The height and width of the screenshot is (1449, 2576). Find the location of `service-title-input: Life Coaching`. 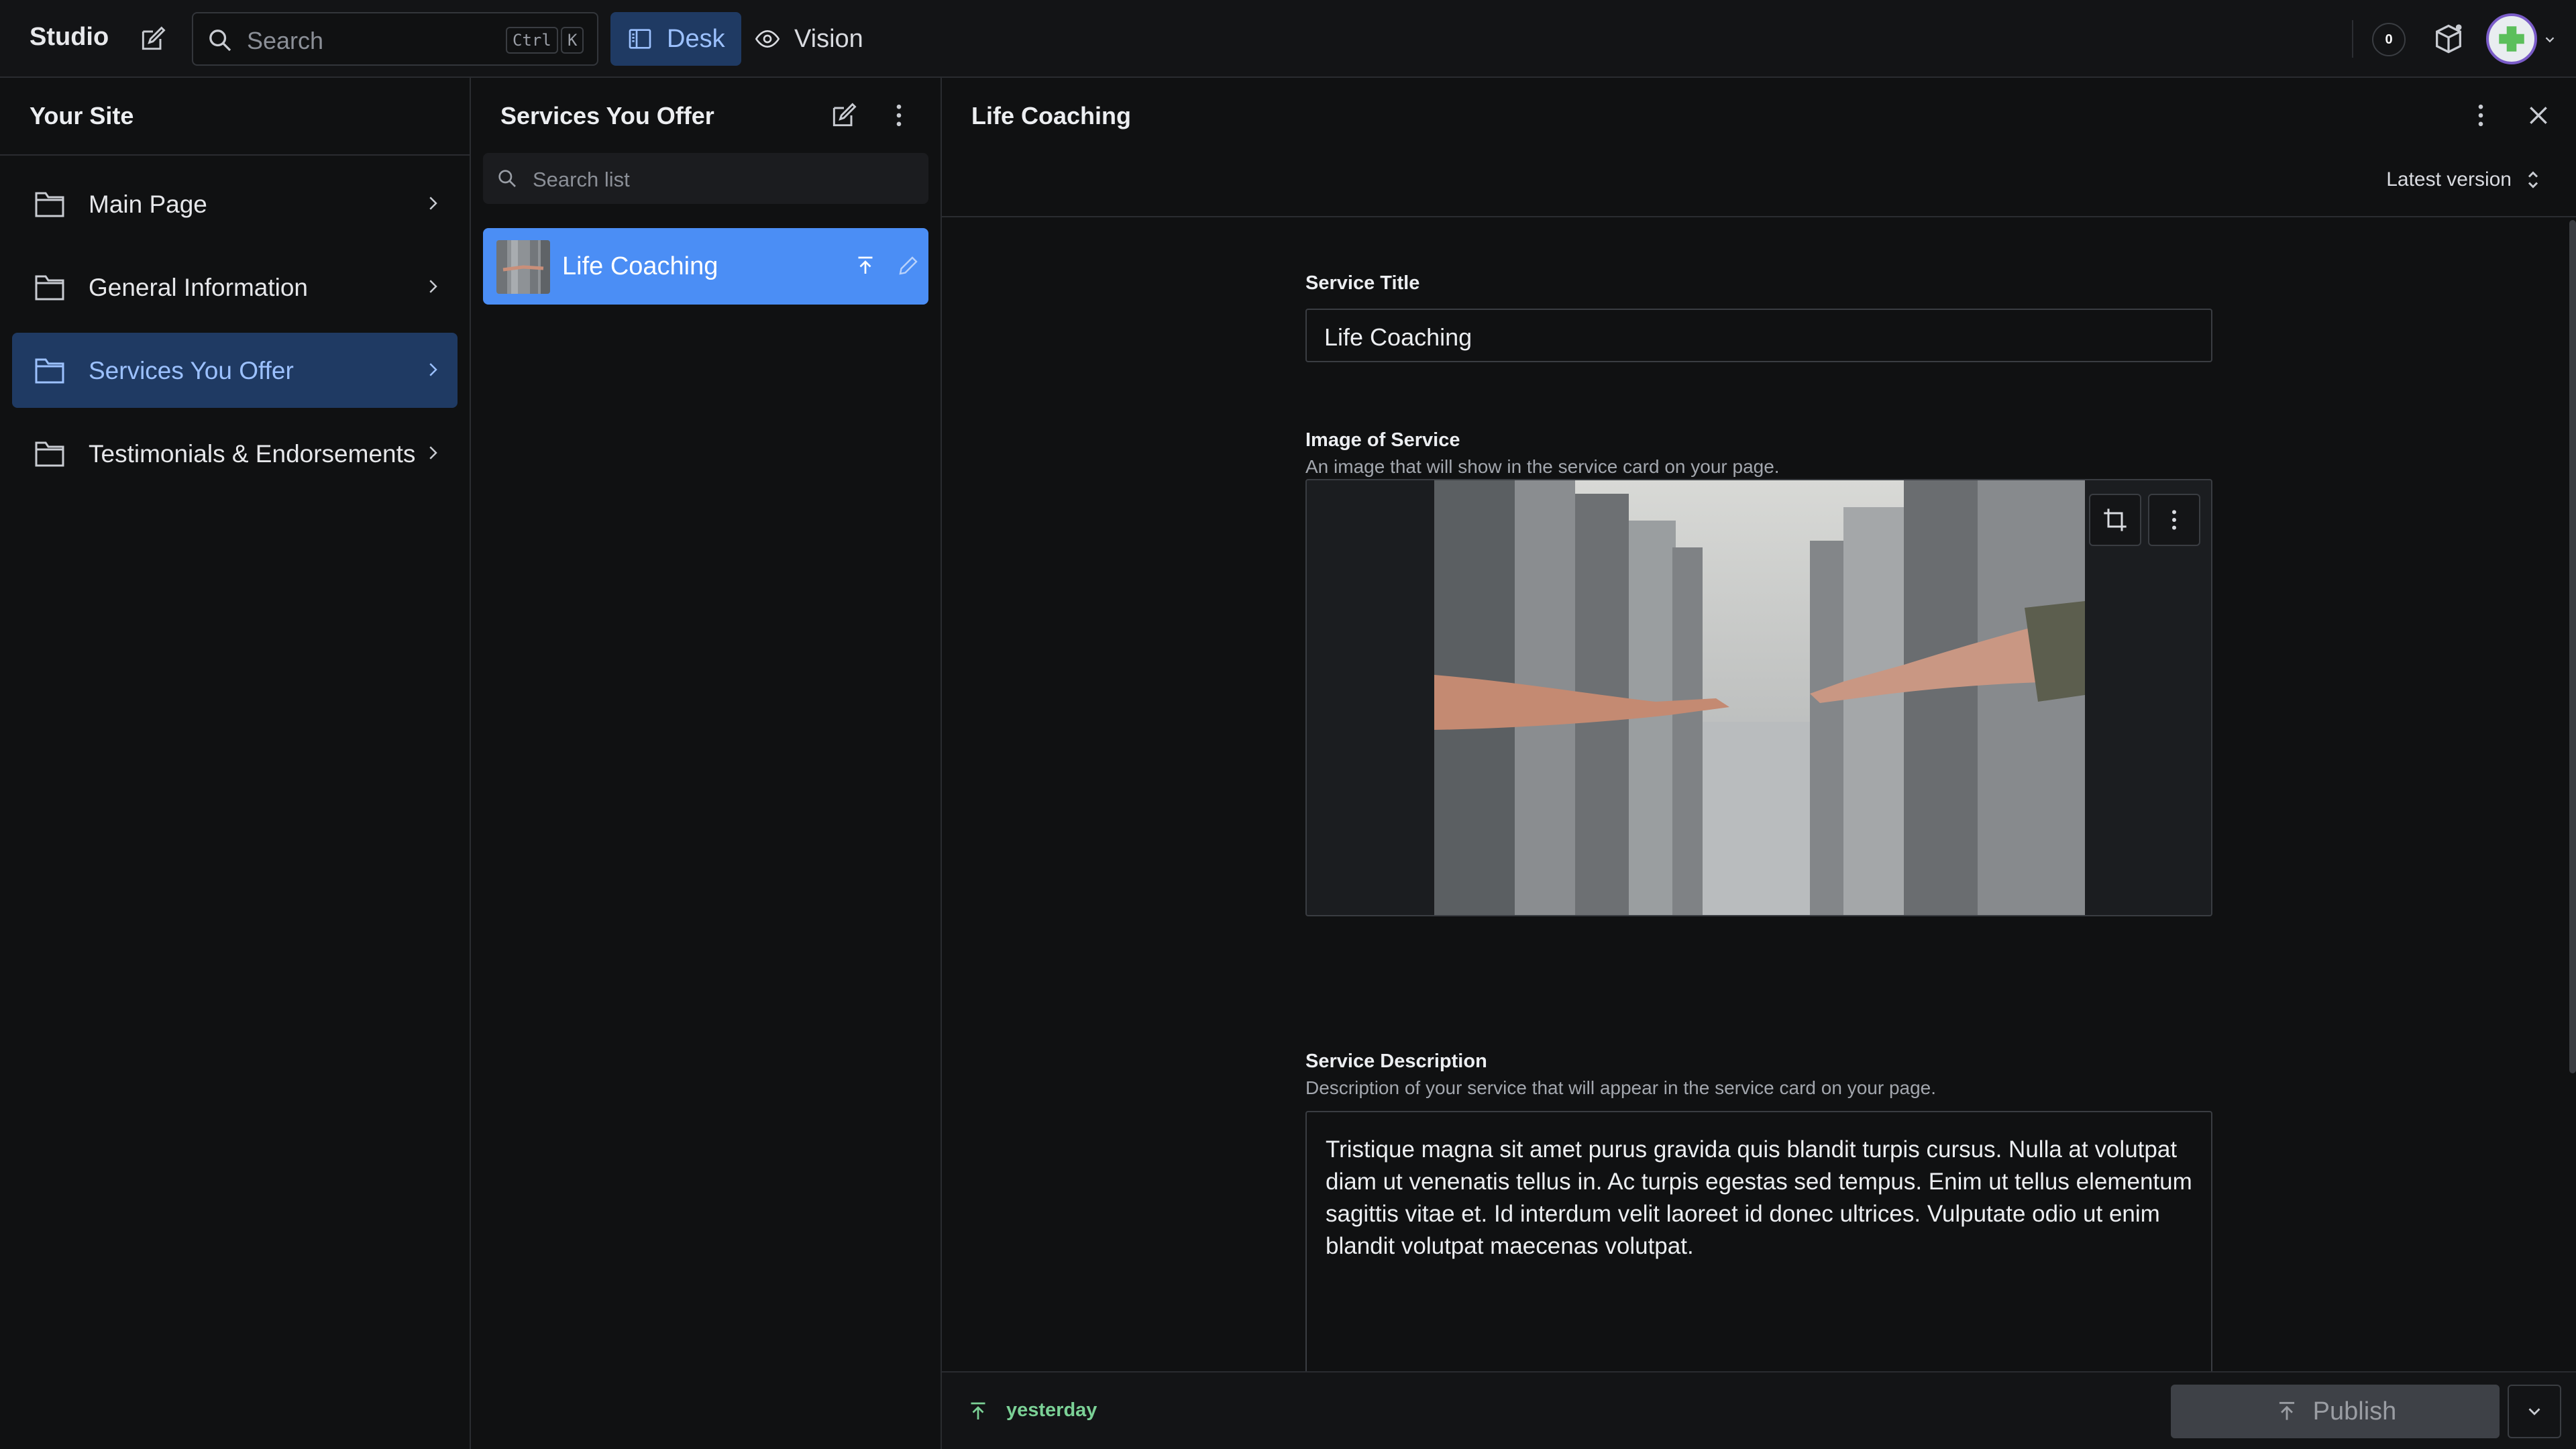

service-title-input: Life Coaching is located at coordinates (1758, 335).